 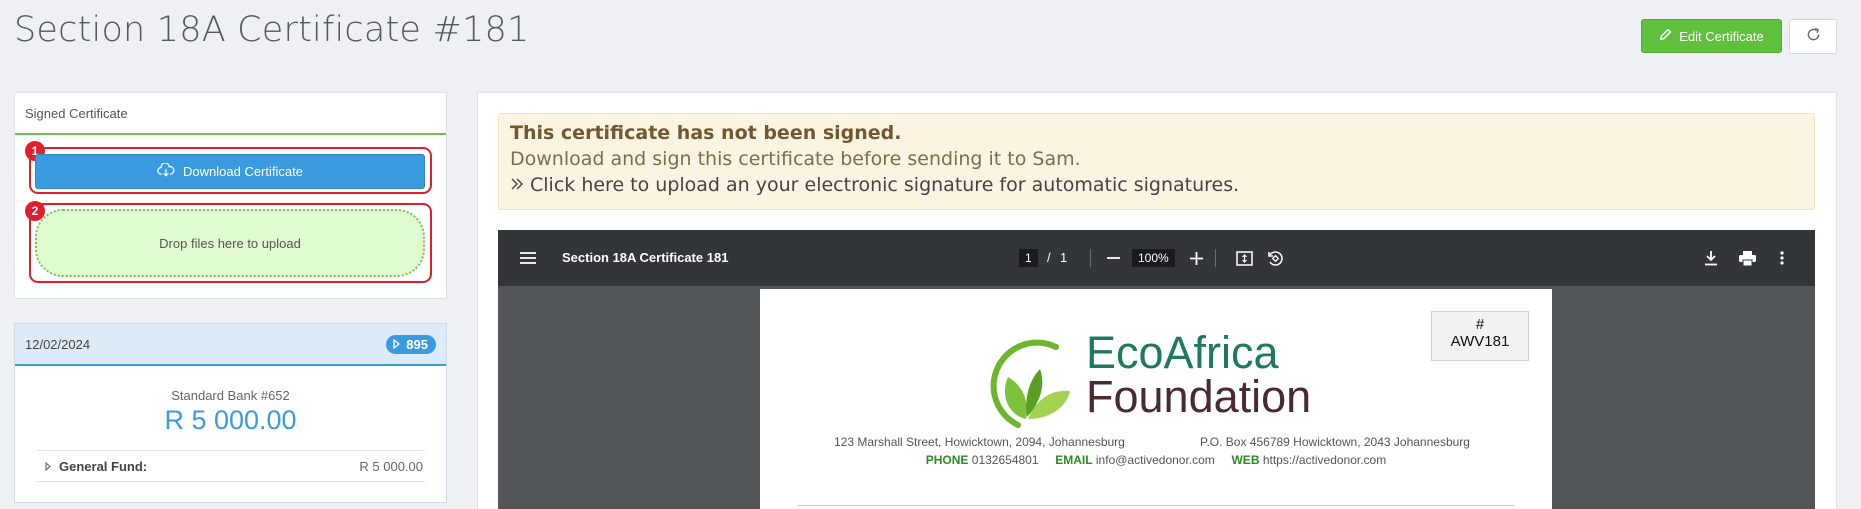 What do you see at coordinates (1480, 341) in the screenshot?
I see `certificate-number: AWV181` at bounding box center [1480, 341].